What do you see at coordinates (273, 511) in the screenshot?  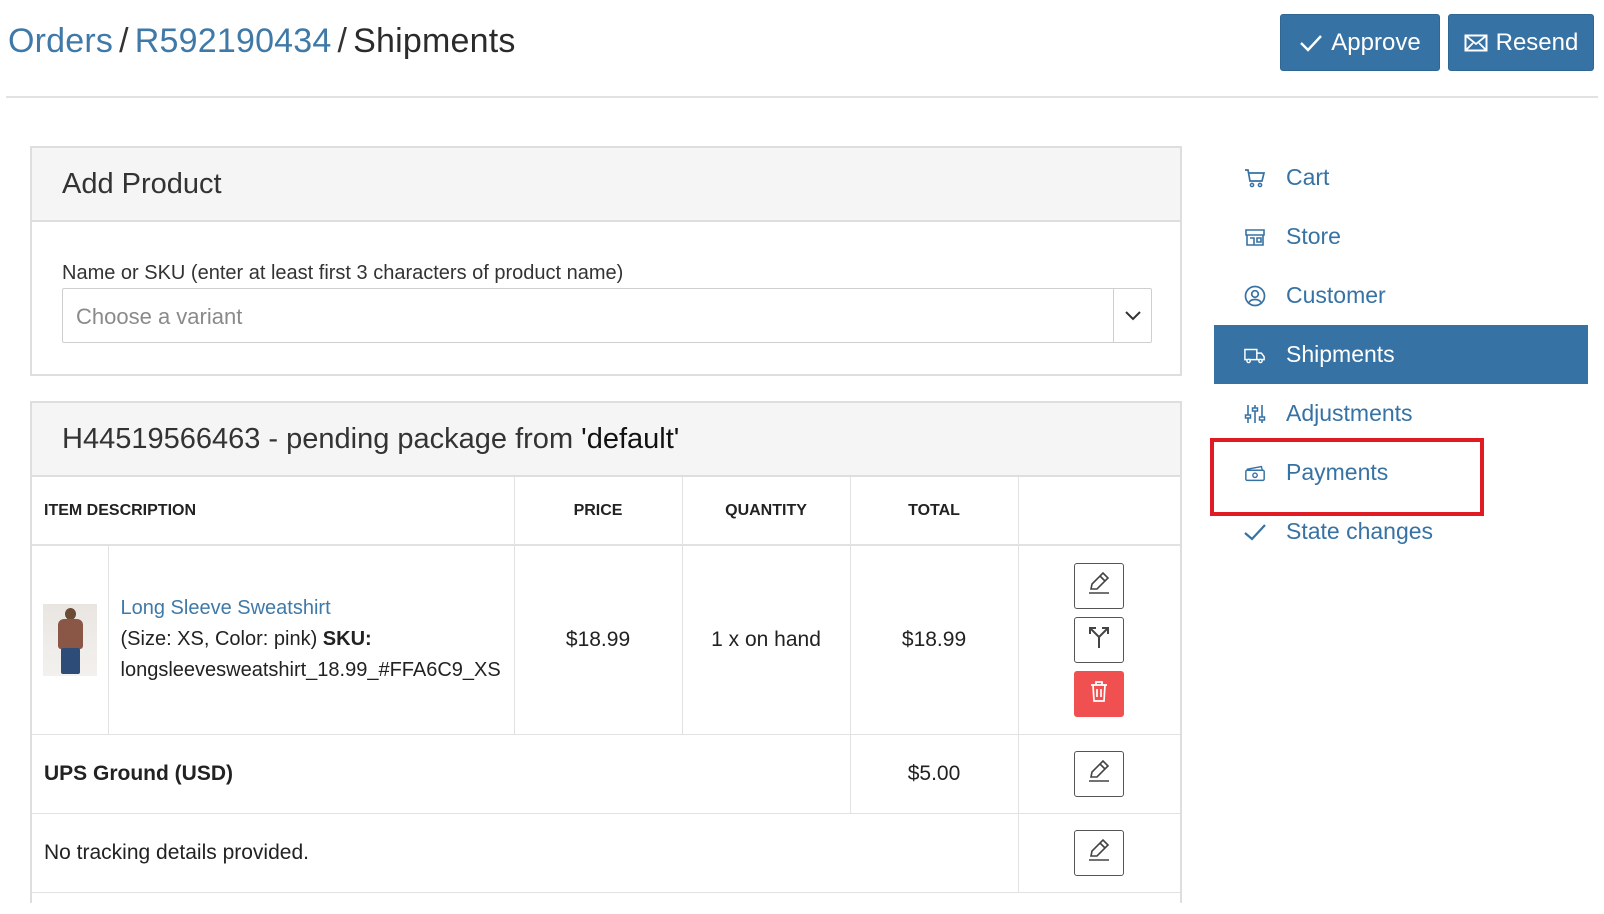 I see `column-header-item-description: Item Description` at bounding box center [273, 511].